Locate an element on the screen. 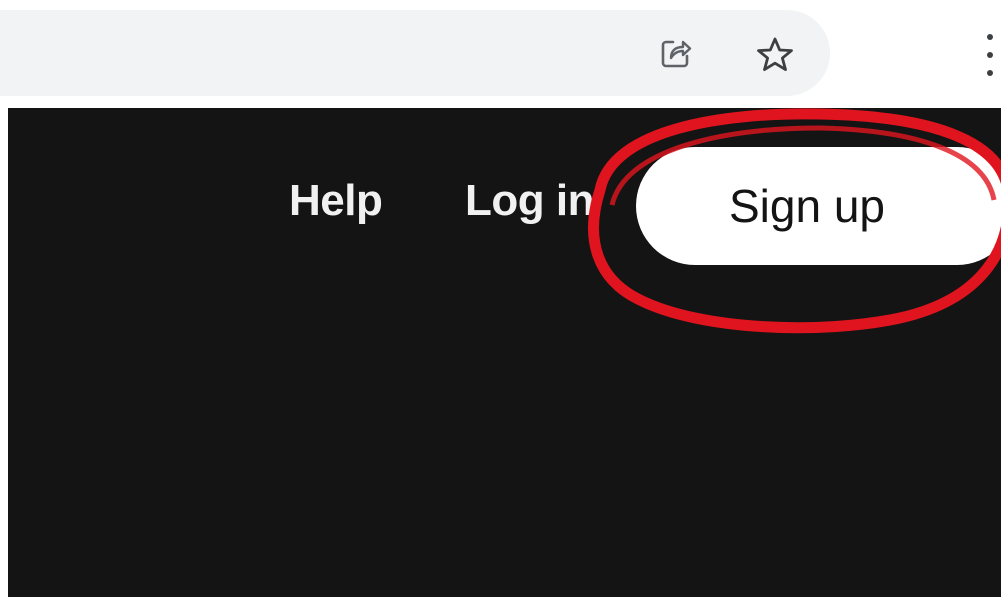 This screenshot has width=1001, height=597. star-icon is located at coordinates (775, 55).